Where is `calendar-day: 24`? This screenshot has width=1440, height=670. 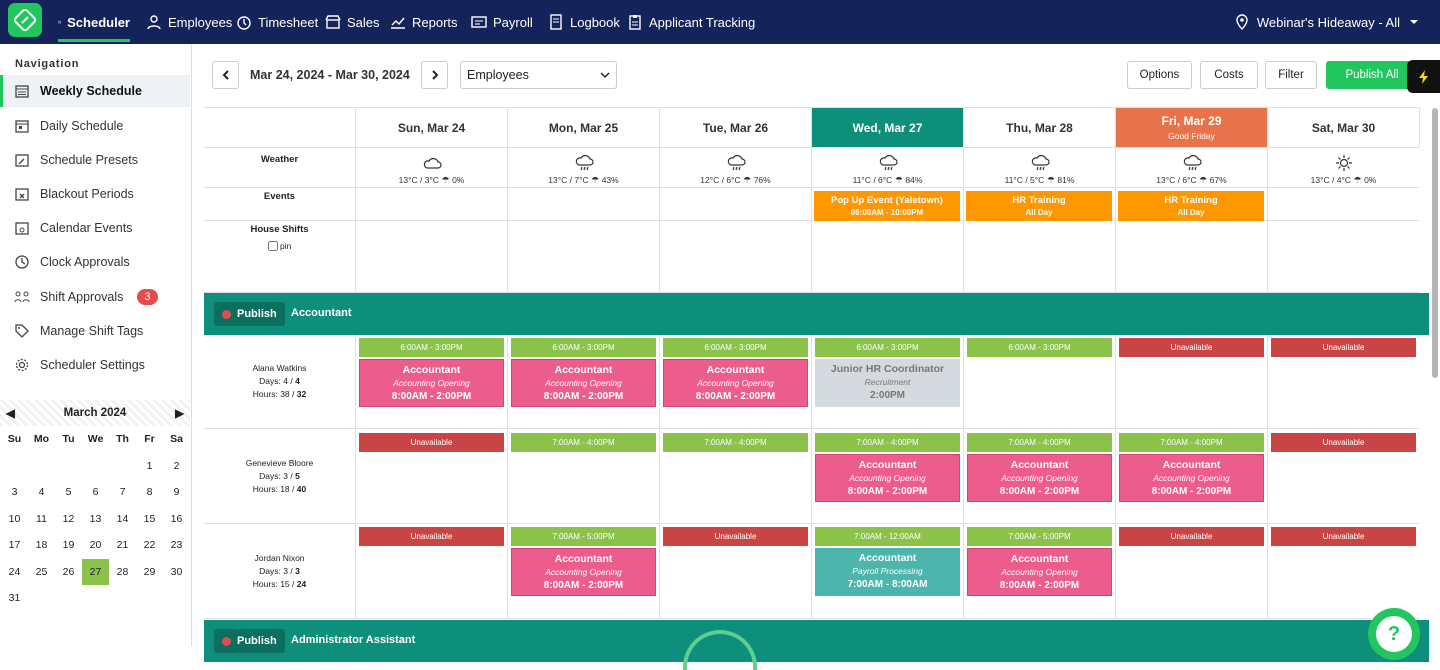
calendar-day: 24 is located at coordinates (14, 572).